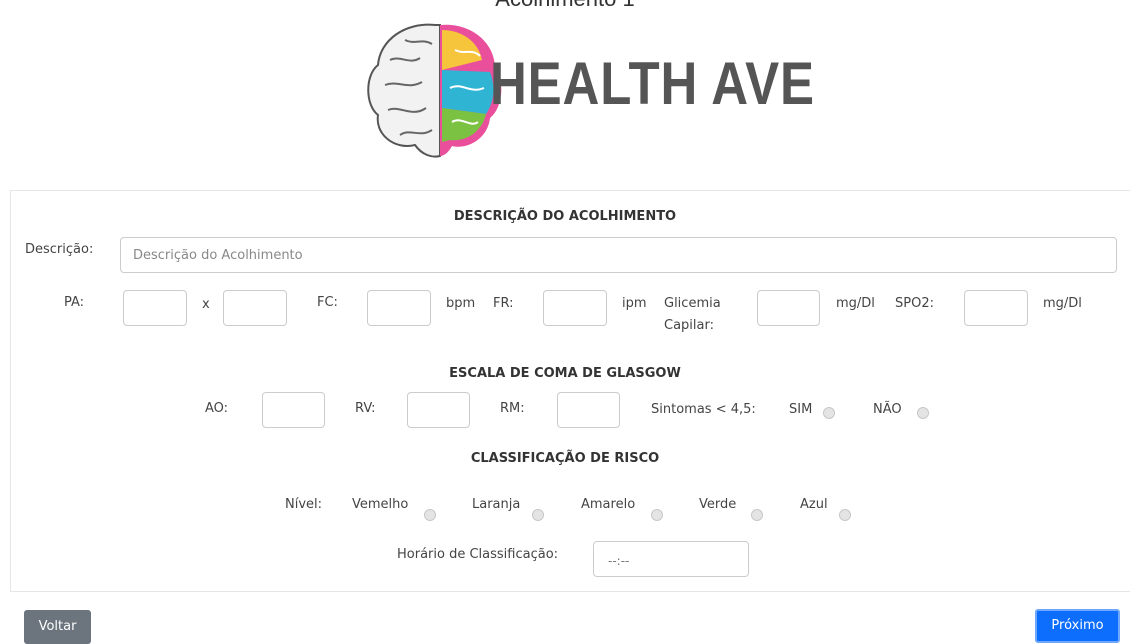  What do you see at coordinates (855, 303) in the screenshot?
I see `glicemia-unit: mg/Dl` at bounding box center [855, 303].